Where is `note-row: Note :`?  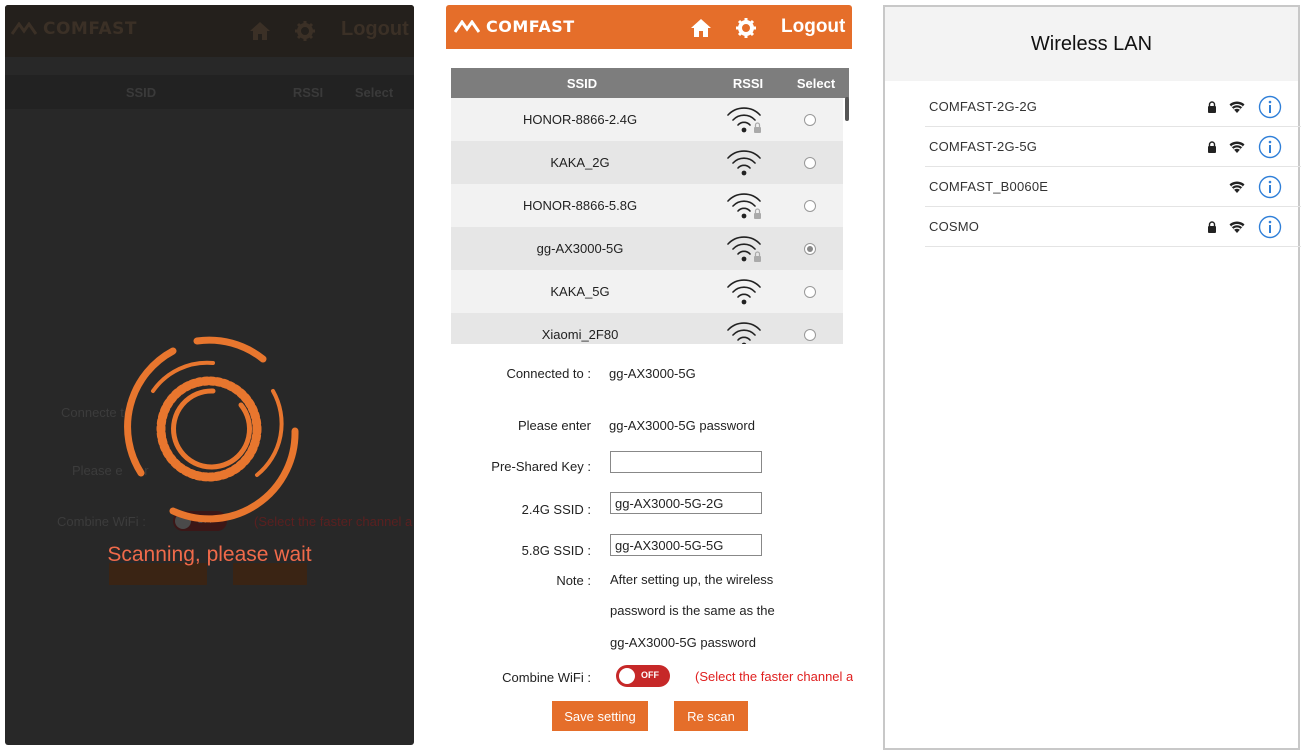
note-row: Note : is located at coordinates (518, 581).